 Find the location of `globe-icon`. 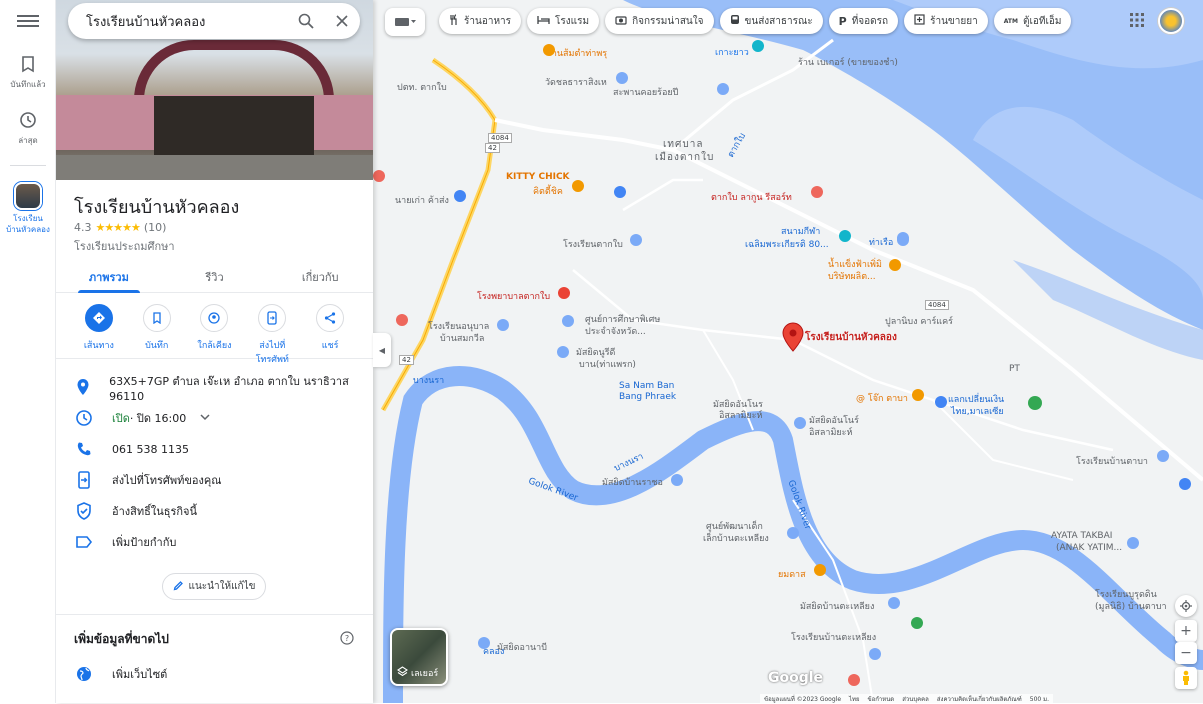

globe-icon is located at coordinates (84, 674).